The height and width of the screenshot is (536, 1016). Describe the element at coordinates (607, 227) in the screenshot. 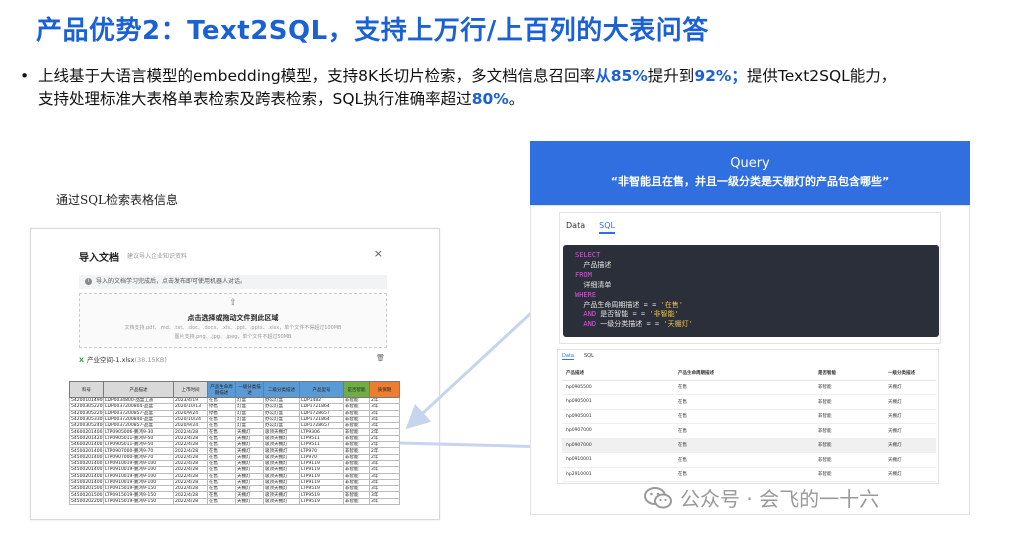

I see `tab-sql: SQL` at that location.